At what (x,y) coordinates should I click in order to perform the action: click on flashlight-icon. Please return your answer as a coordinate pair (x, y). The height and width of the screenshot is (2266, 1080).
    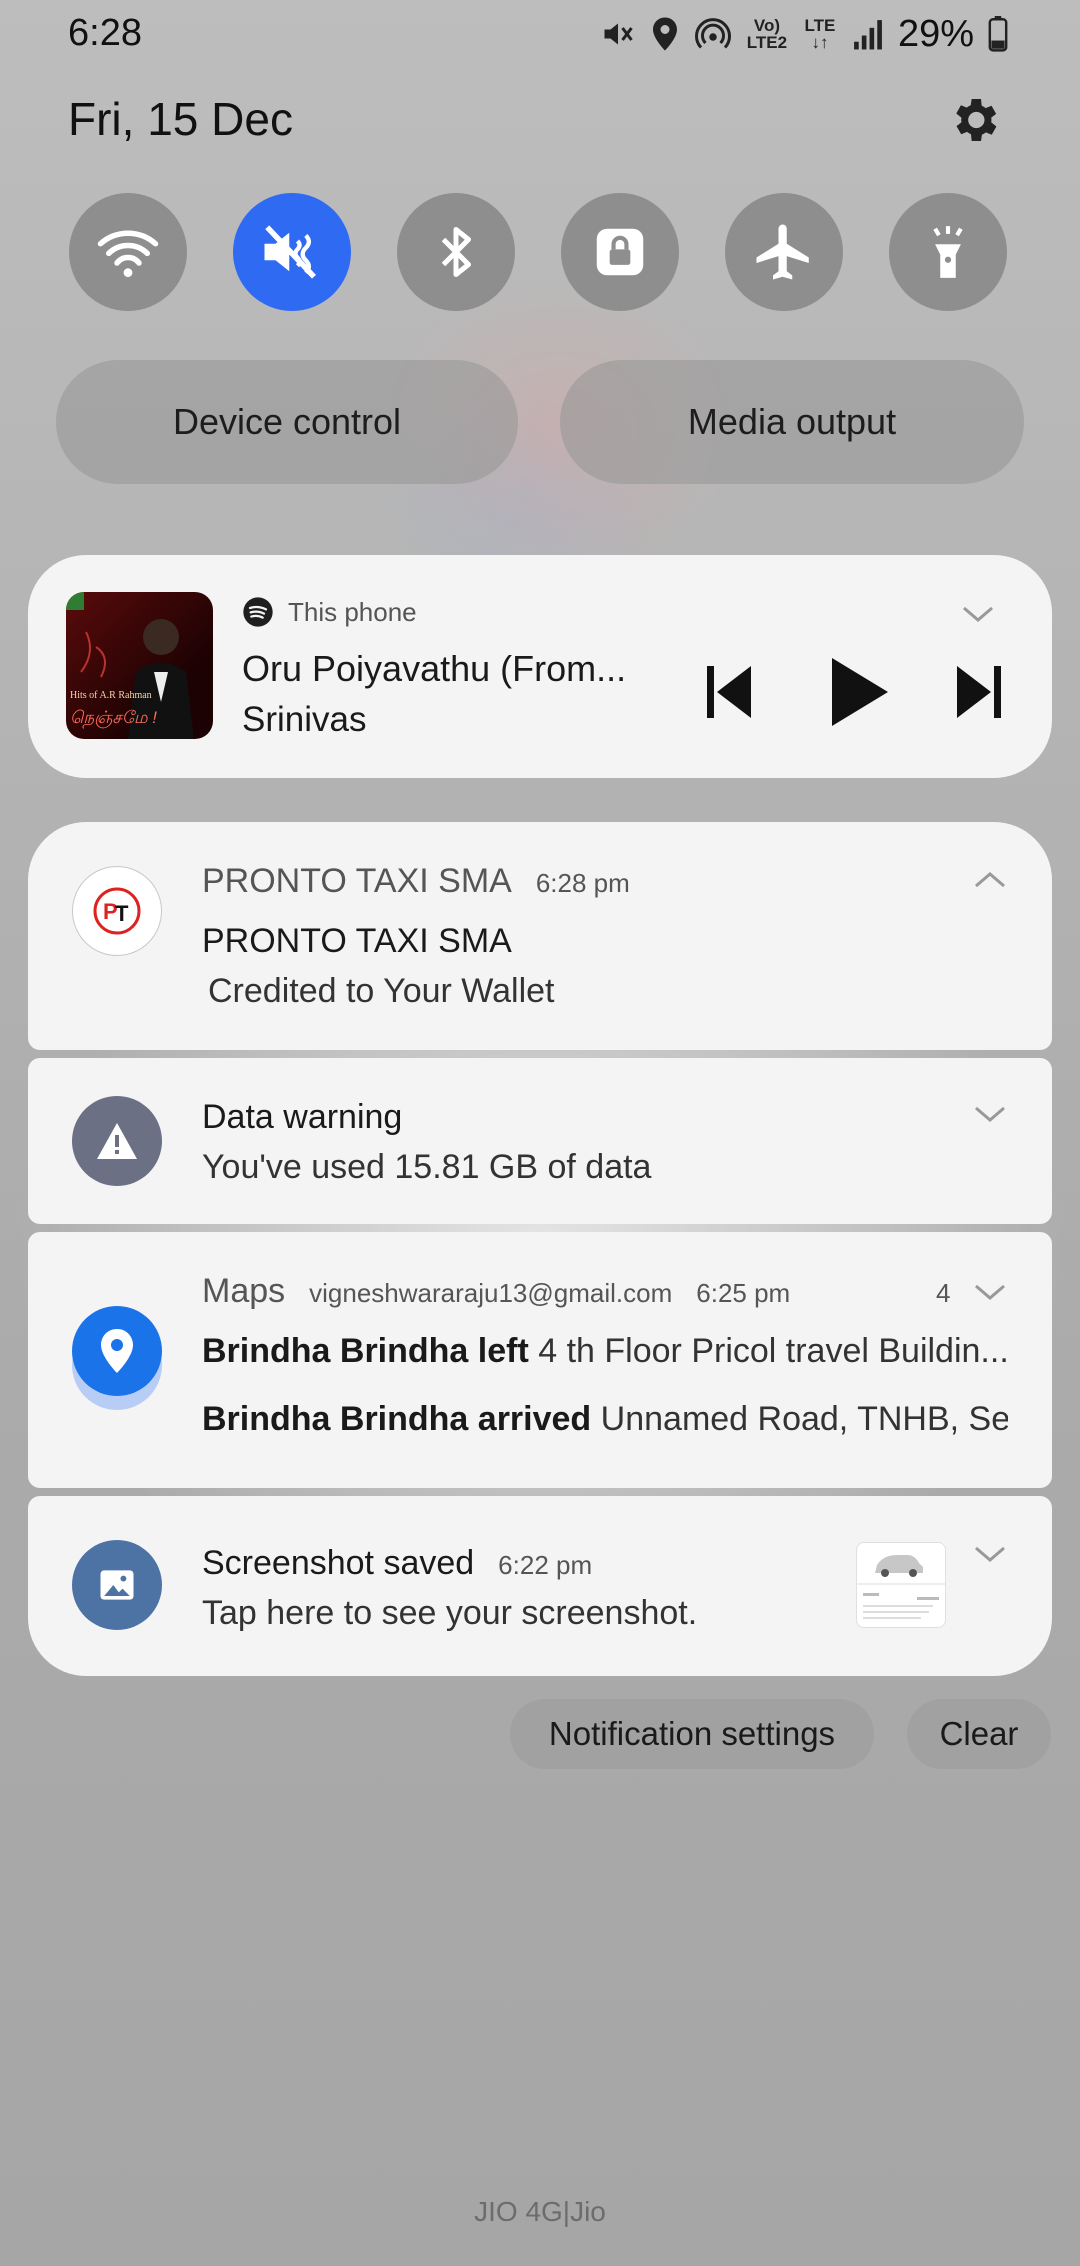
    Looking at the image, I should click on (948, 252).